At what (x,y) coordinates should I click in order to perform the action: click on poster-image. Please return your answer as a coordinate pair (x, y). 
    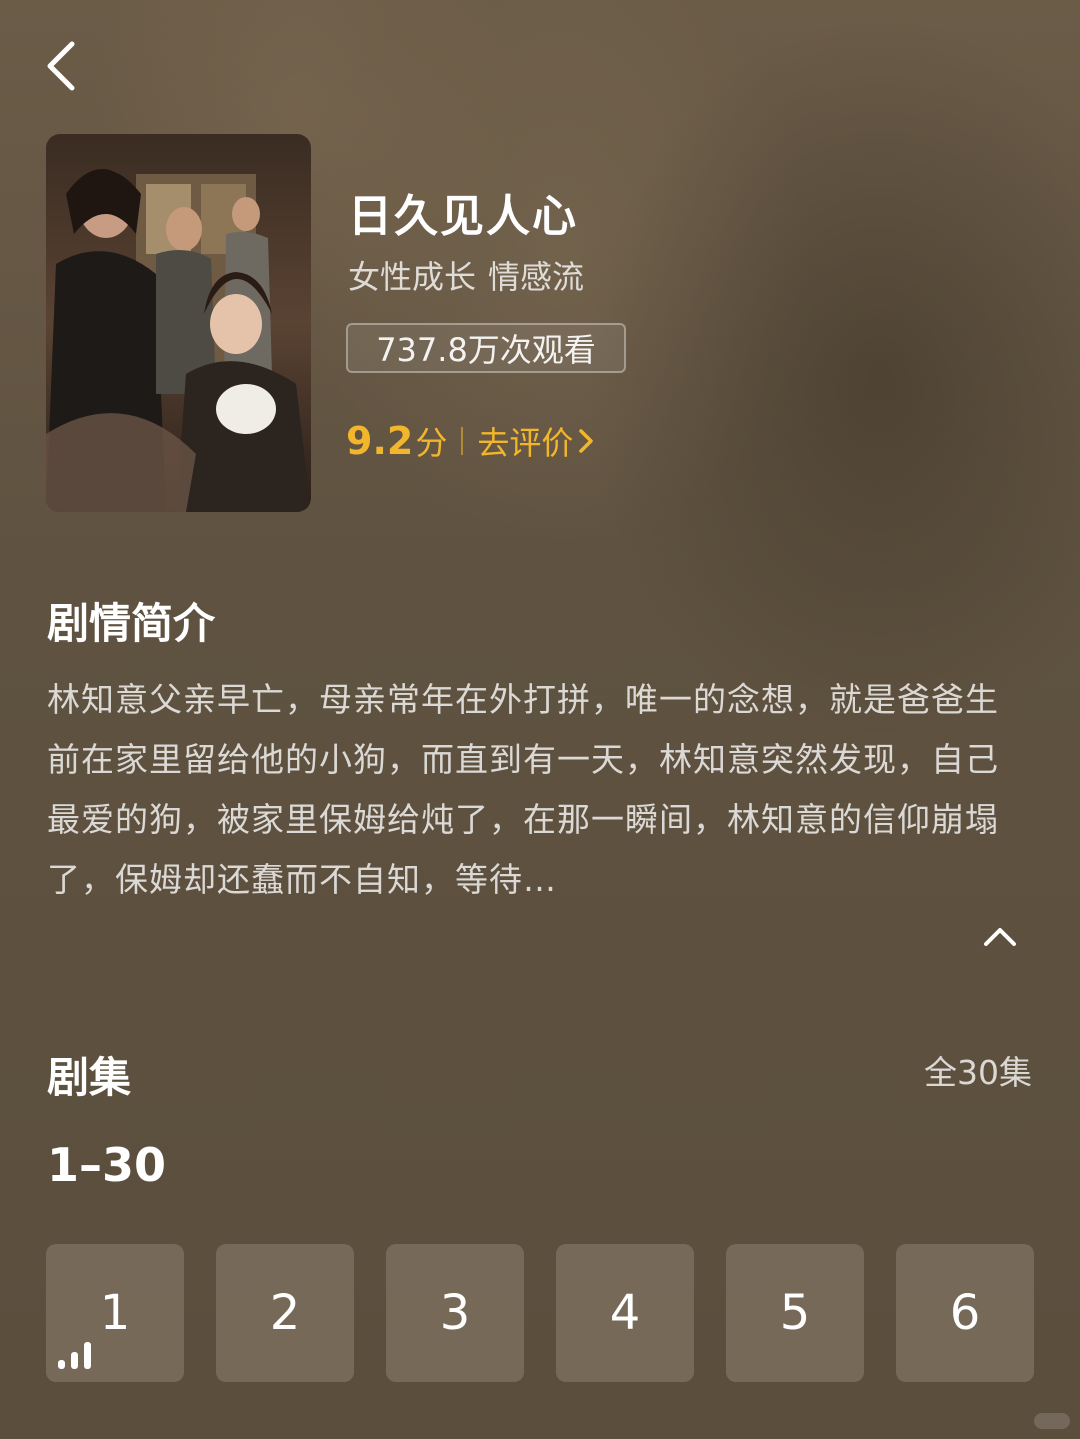
    Looking at the image, I should click on (178, 323).